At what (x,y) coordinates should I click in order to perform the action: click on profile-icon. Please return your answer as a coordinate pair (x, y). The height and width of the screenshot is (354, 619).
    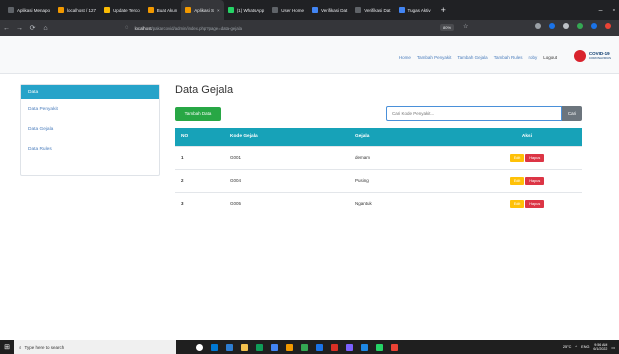
    Looking at the image, I should click on (594, 26).